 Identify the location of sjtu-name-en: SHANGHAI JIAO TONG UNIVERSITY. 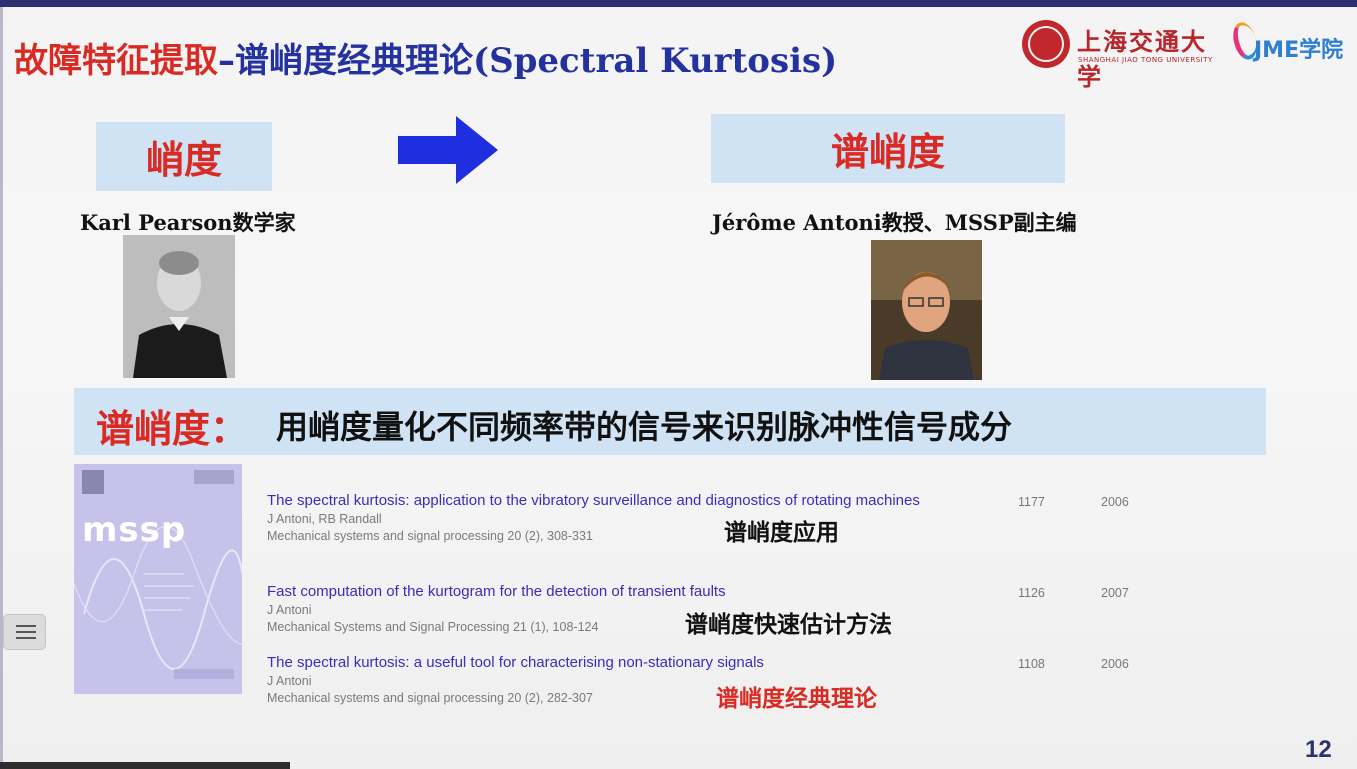
(1145, 60).